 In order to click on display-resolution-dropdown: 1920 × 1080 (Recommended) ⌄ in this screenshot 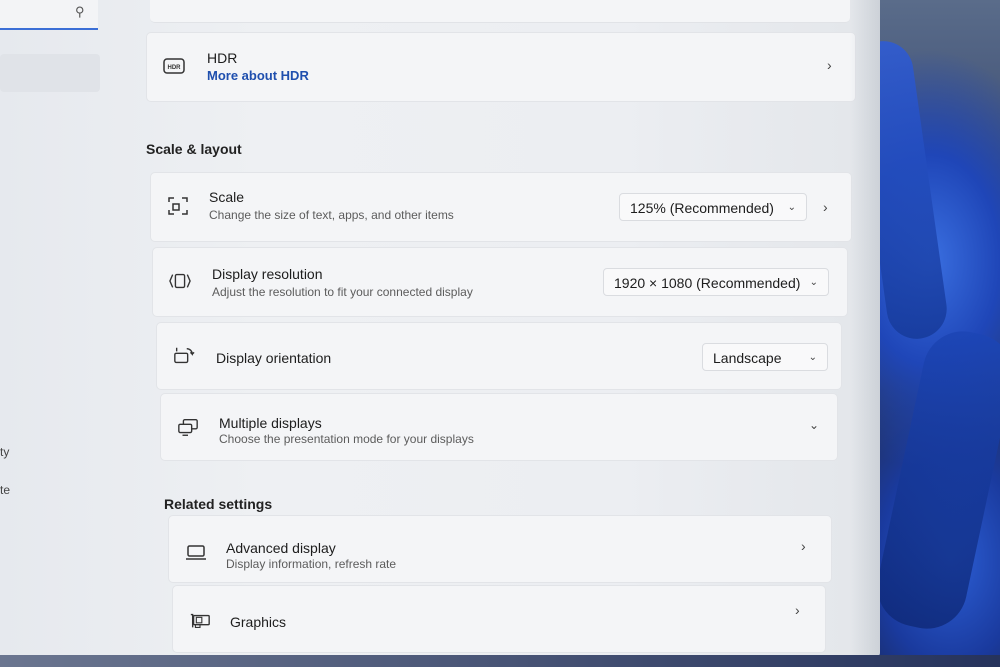, I will do `click(716, 282)`.